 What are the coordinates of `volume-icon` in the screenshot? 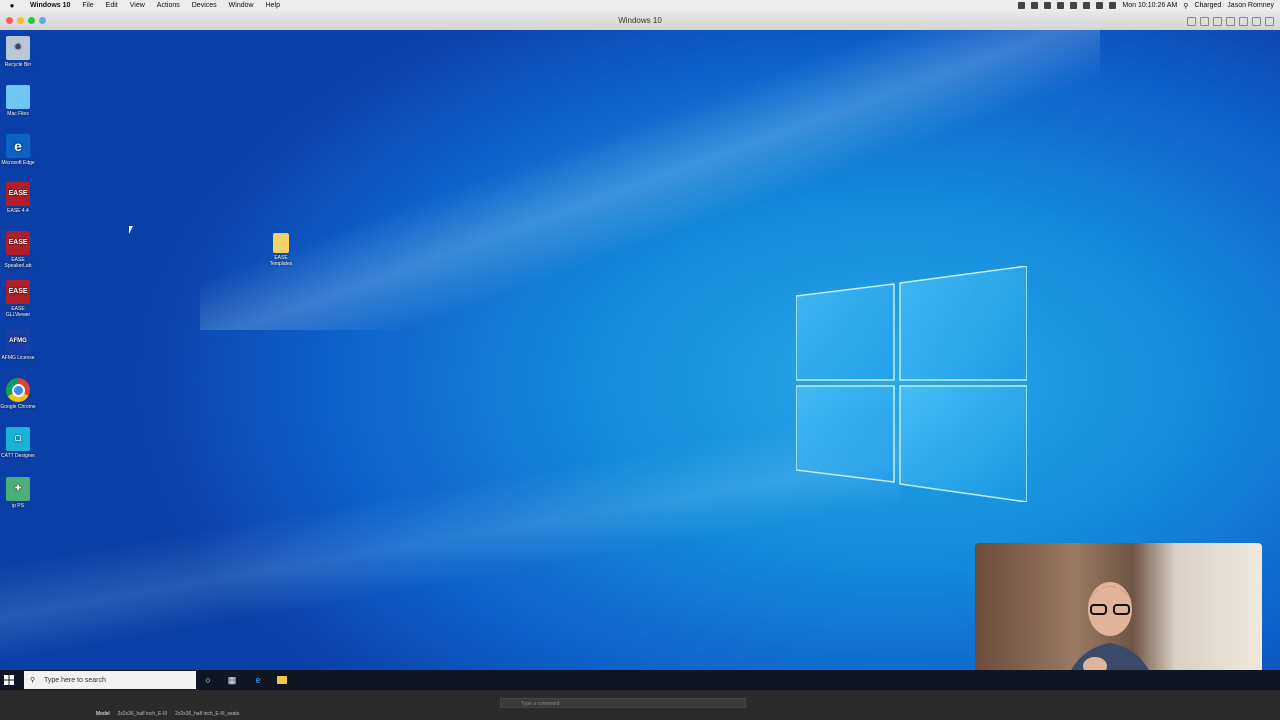 It's located at (1100, 5).